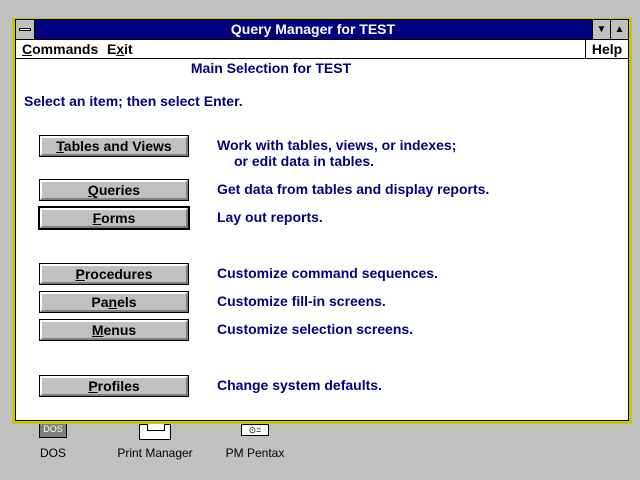 The width and height of the screenshot is (640, 480). I want to click on queries-button: Queries, so click(114, 190).